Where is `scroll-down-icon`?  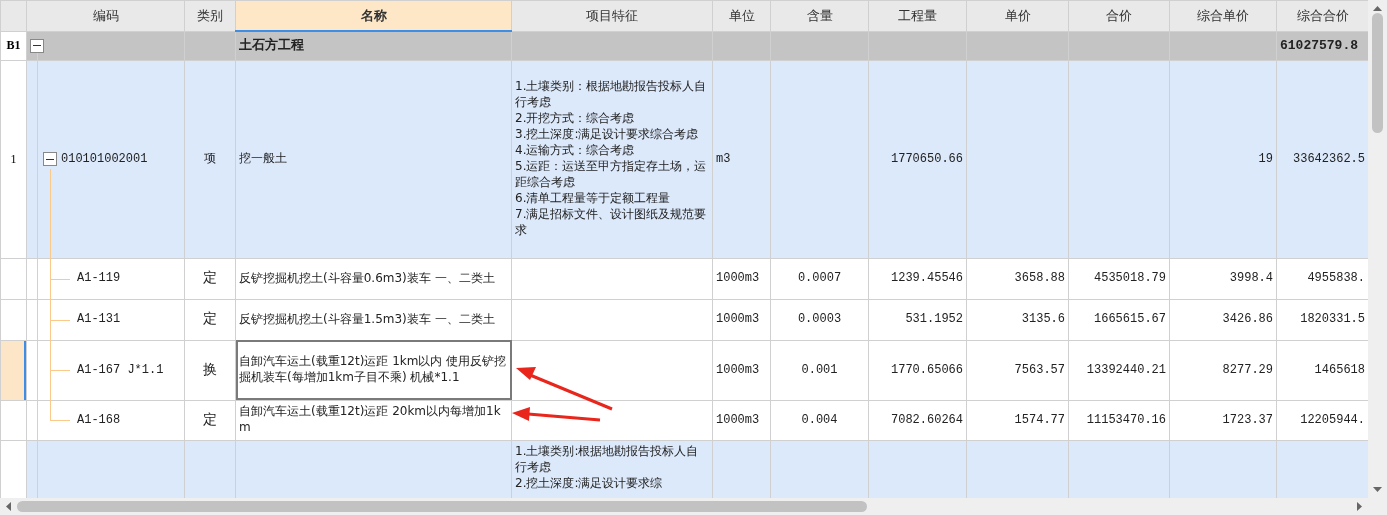
scroll-down-icon is located at coordinates (1377, 489).